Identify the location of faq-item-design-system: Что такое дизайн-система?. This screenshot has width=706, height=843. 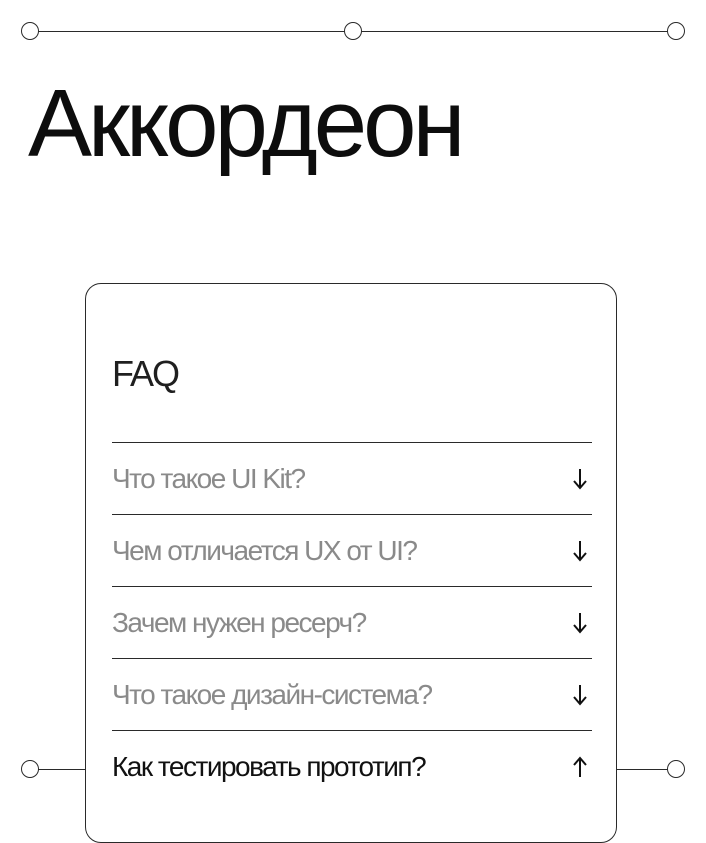
(352, 694).